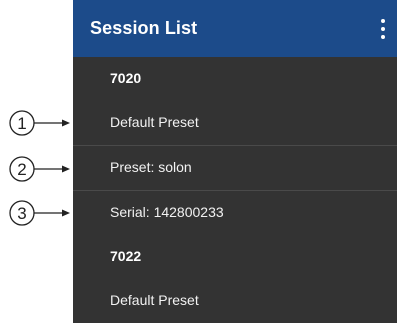  What do you see at coordinates (21, 213) in the screenshot?
I see `callout-number: 3` at bounding box center [21, 213].